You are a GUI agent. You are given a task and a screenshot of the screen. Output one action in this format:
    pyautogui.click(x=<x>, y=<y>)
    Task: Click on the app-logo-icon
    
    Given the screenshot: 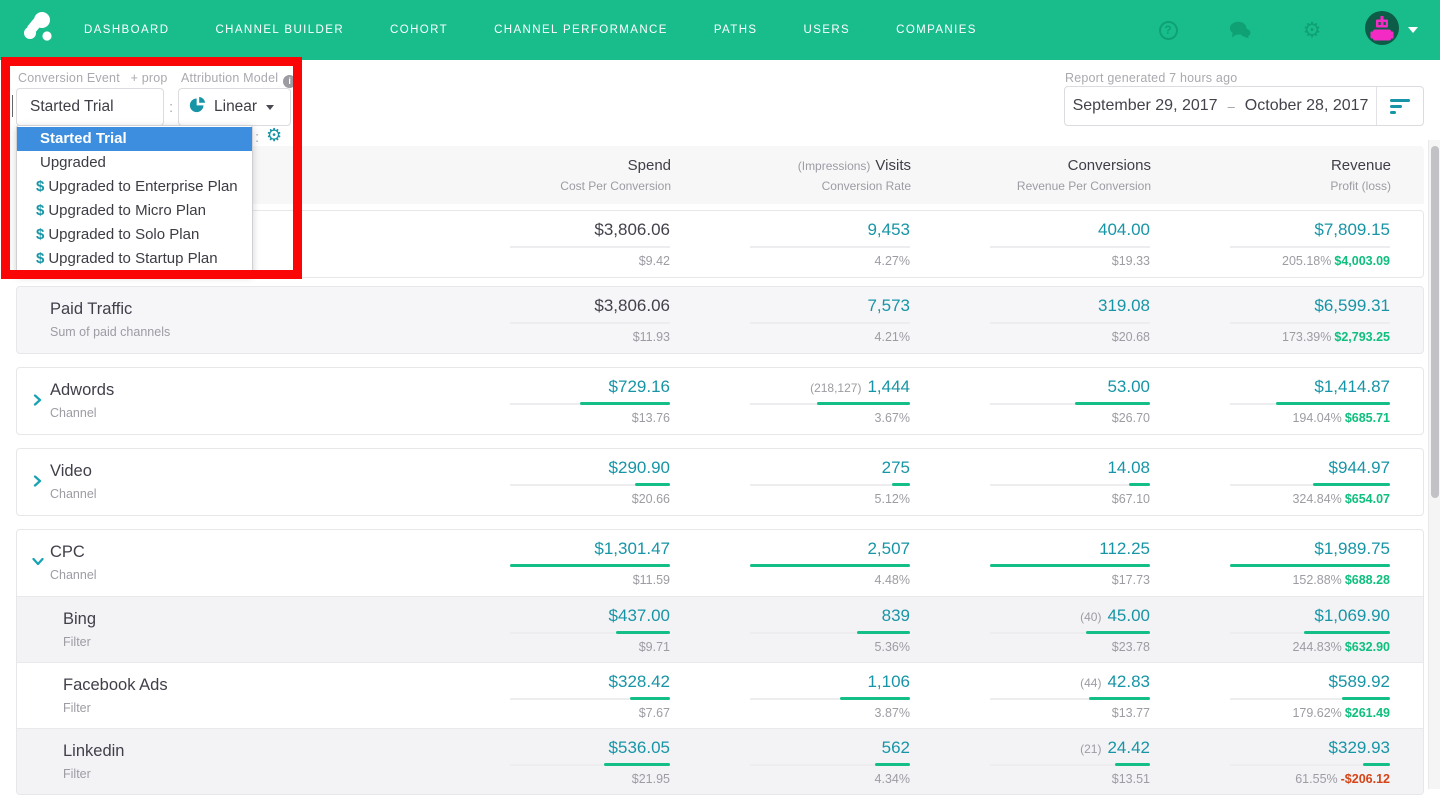 What is the action you would take?
    pyautogui.click(x=39, y=30)
    